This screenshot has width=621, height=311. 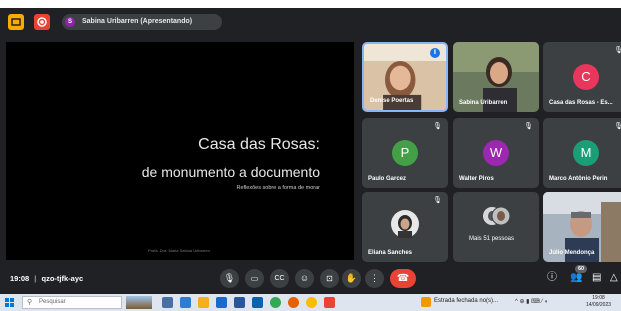 I want to click on mic-icon: 🎙, so click(x=229, y=278).